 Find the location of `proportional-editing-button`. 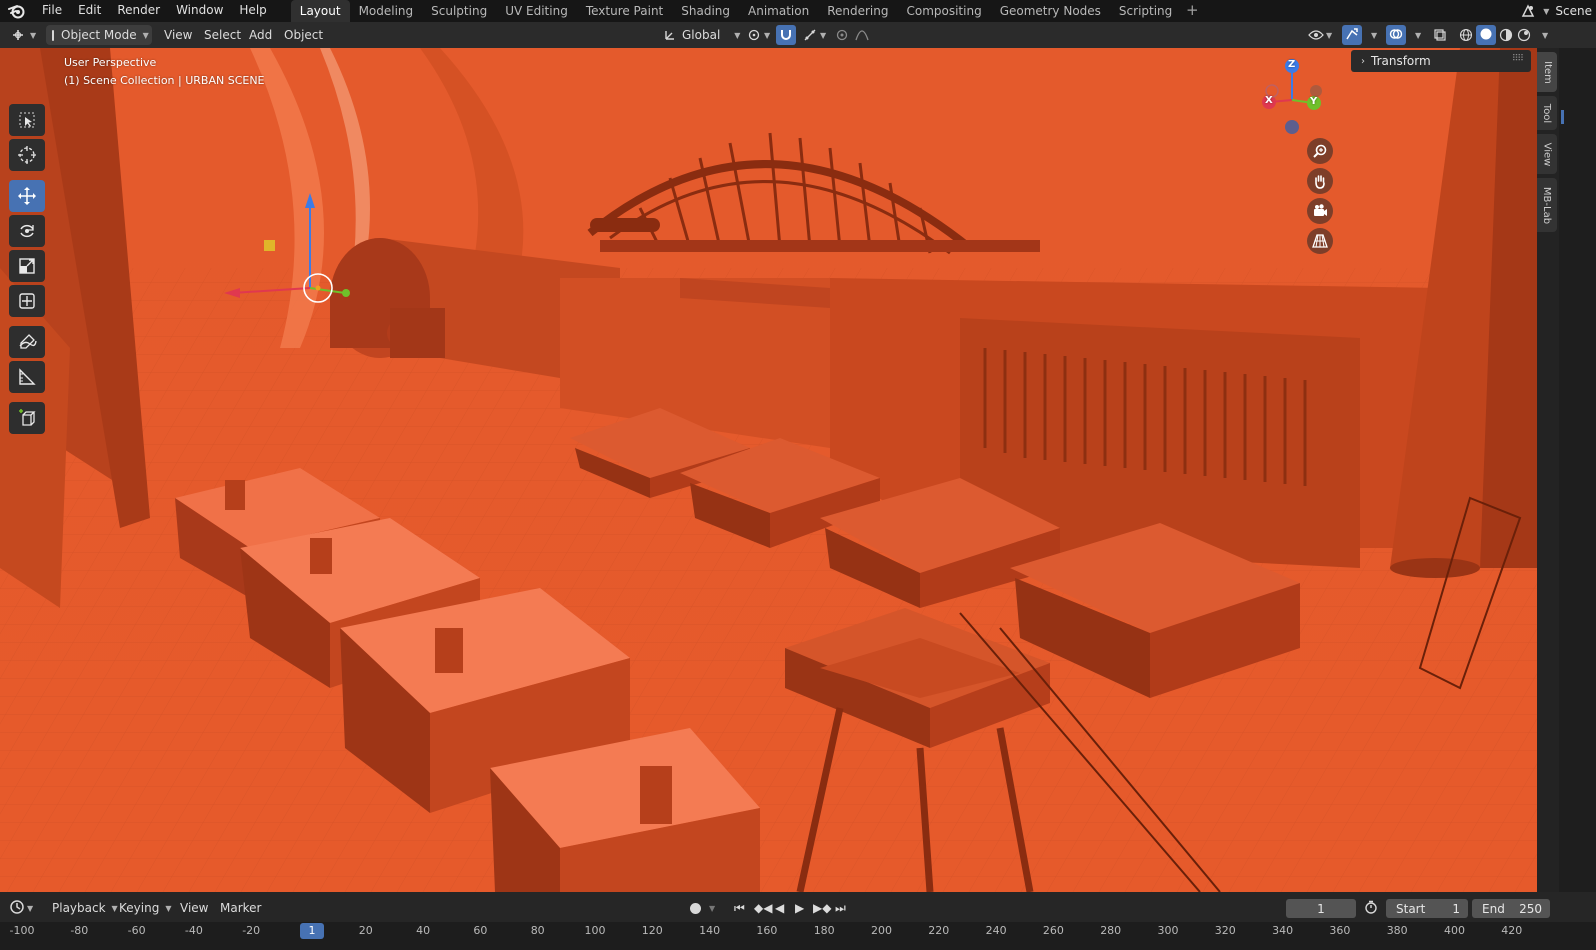

proportional-editing-button is located at coordinates (852, 35).